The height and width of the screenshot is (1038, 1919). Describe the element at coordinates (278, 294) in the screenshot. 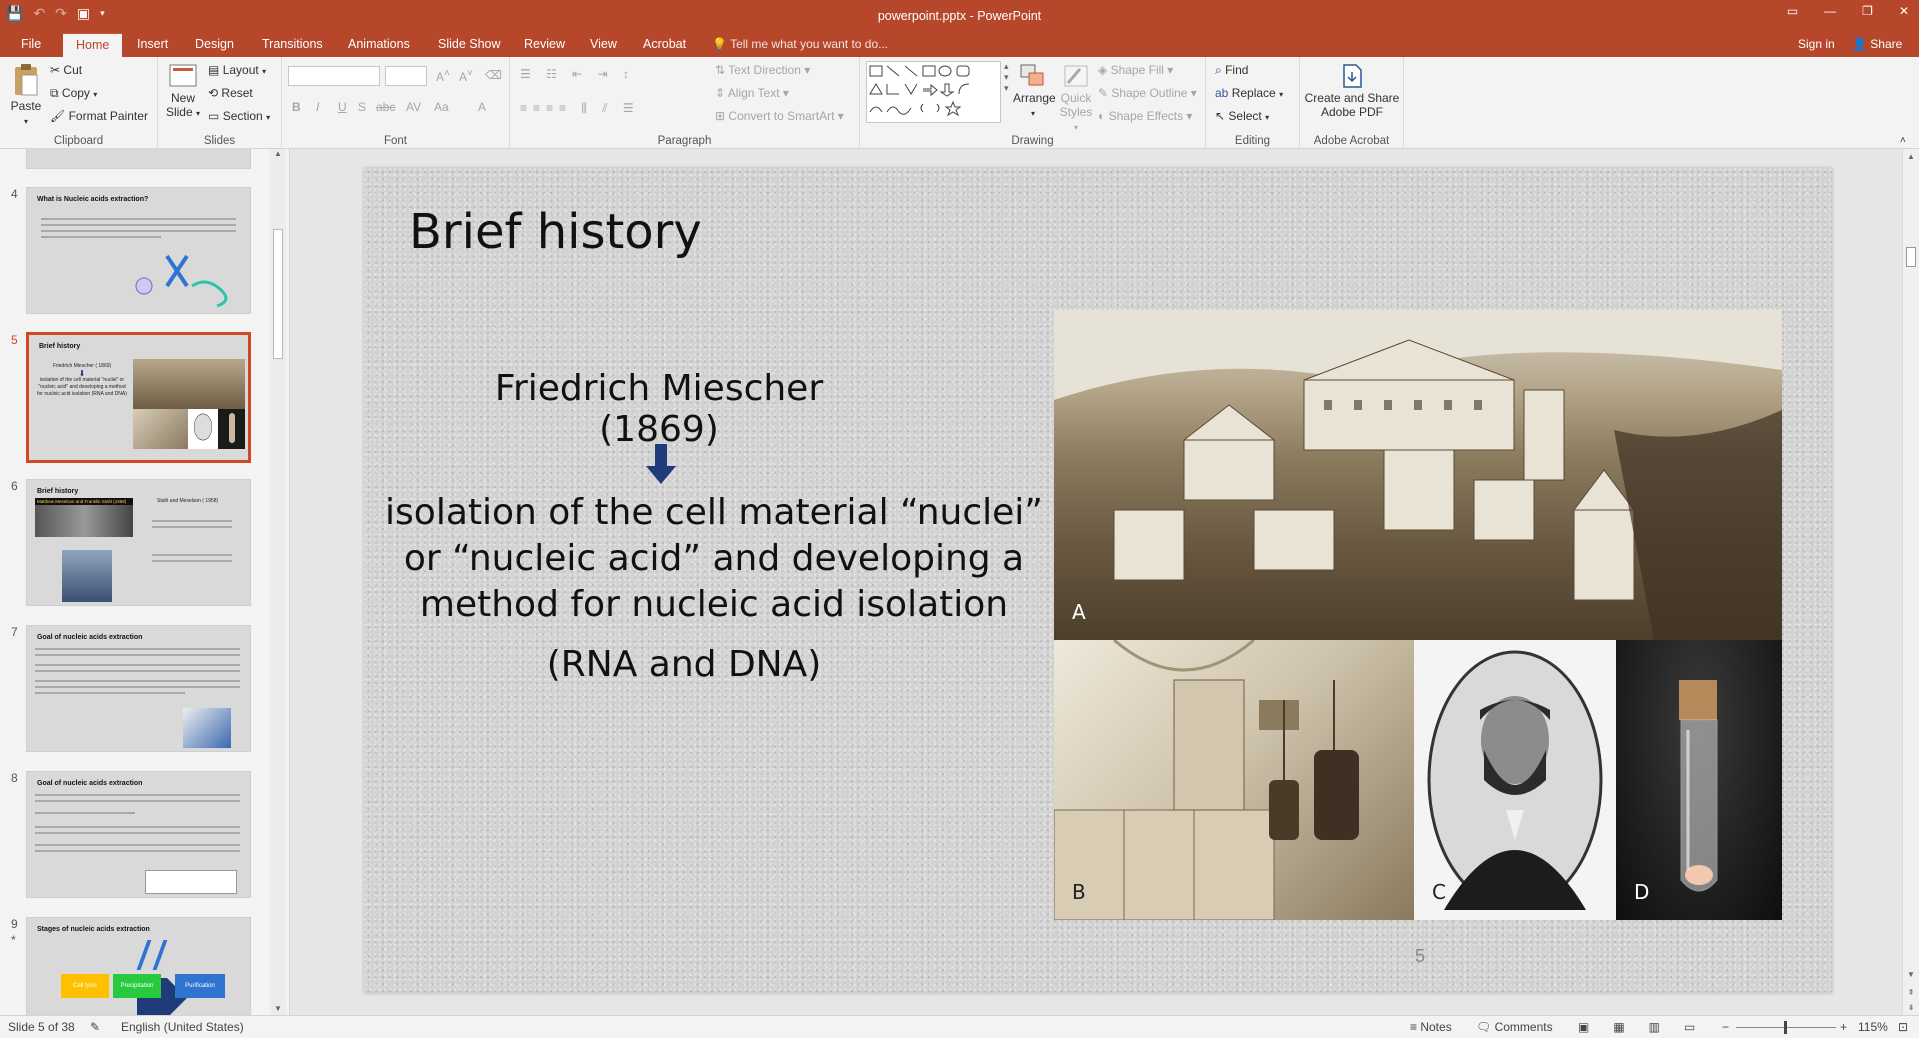

I see `thumbnail-scroll-thumb` at that location.